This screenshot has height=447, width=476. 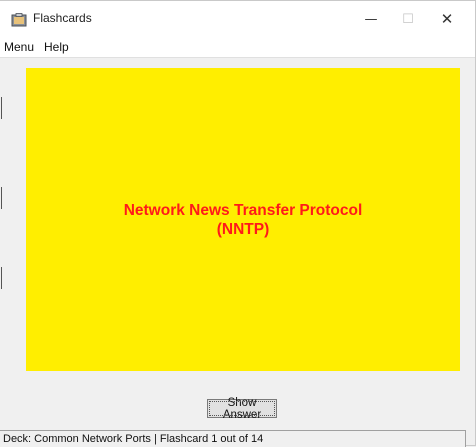 I want to click on title-bar: Flashcards — ☐ ✕, so click(x=237, y=19).